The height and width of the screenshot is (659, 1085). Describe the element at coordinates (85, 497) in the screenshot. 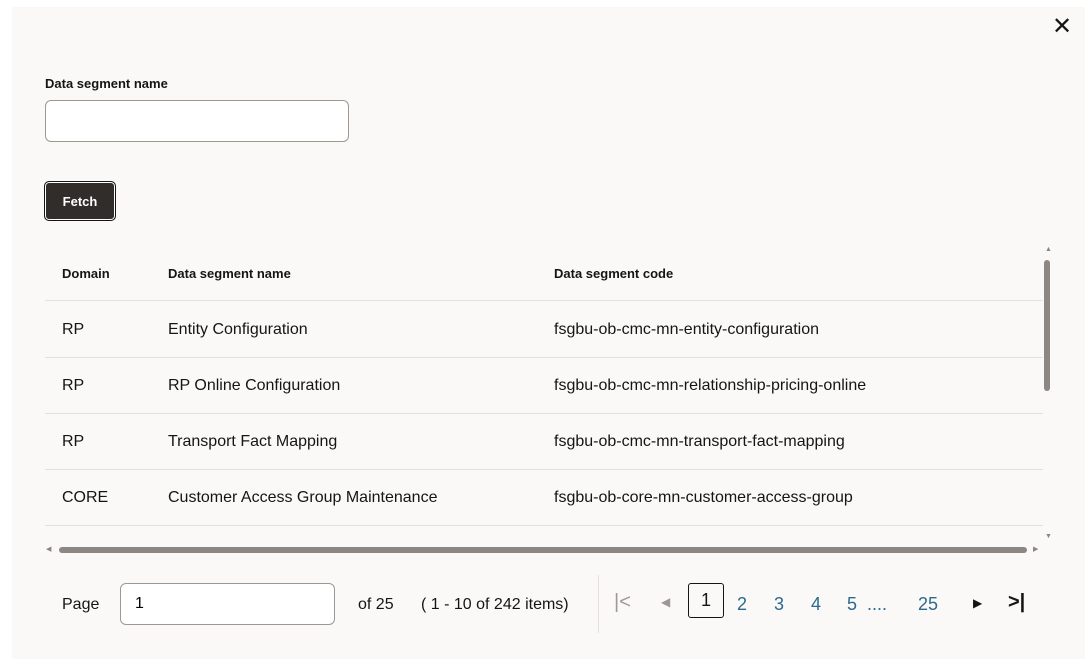

I see `cell-domain: CORE` at that location.